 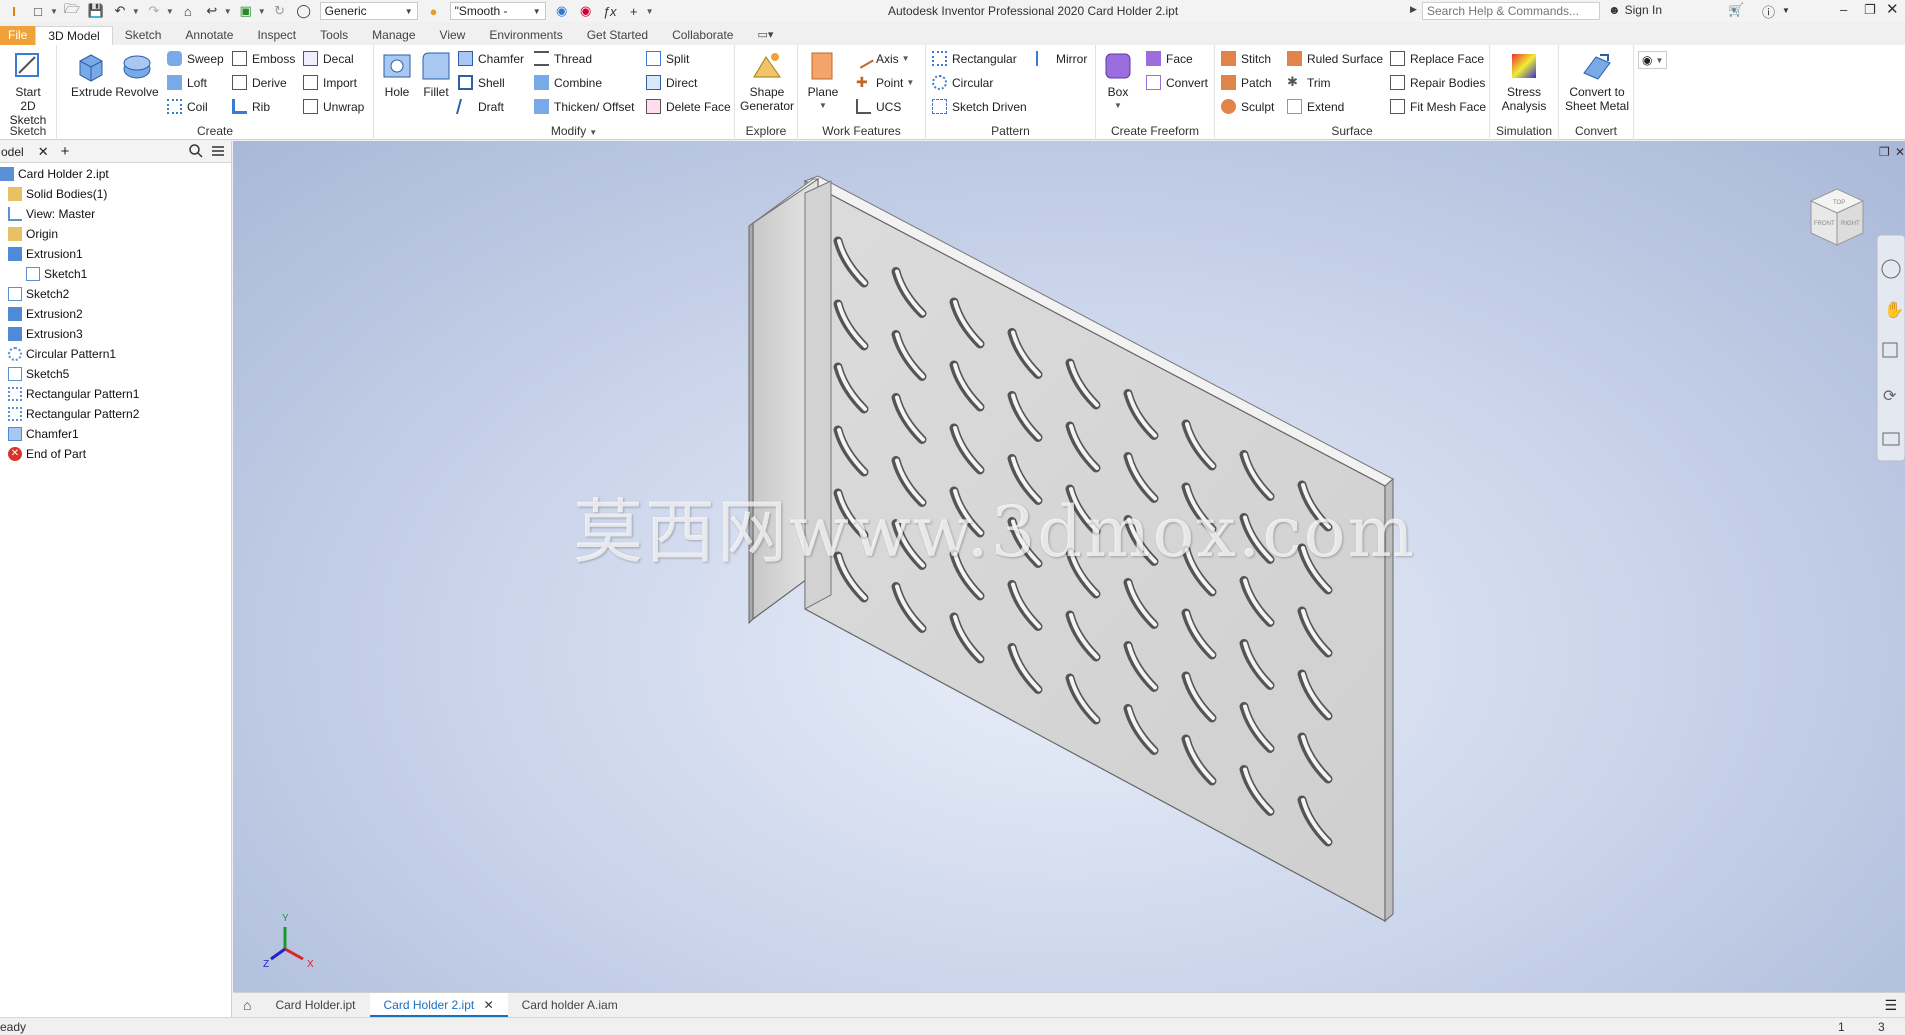 What do you see at coordinates (586, 11) in the screenshot?
I see `clear-appearance-icon: ◉` at bounding box center [586, 11].